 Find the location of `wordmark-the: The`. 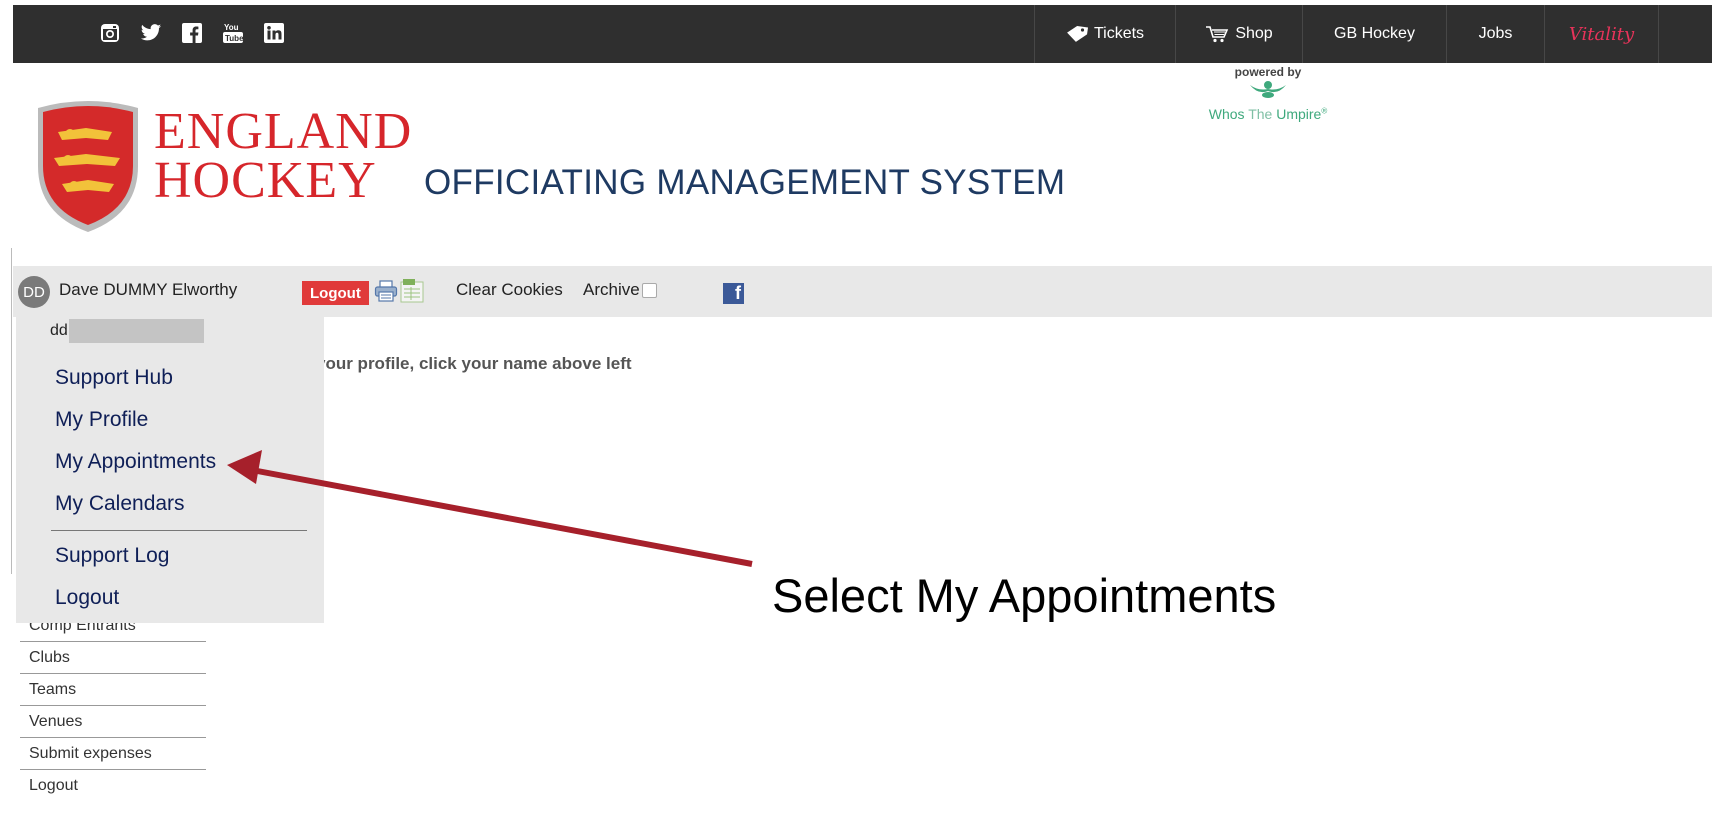

wordmark-the: The is located at coordinates (1260, 114).